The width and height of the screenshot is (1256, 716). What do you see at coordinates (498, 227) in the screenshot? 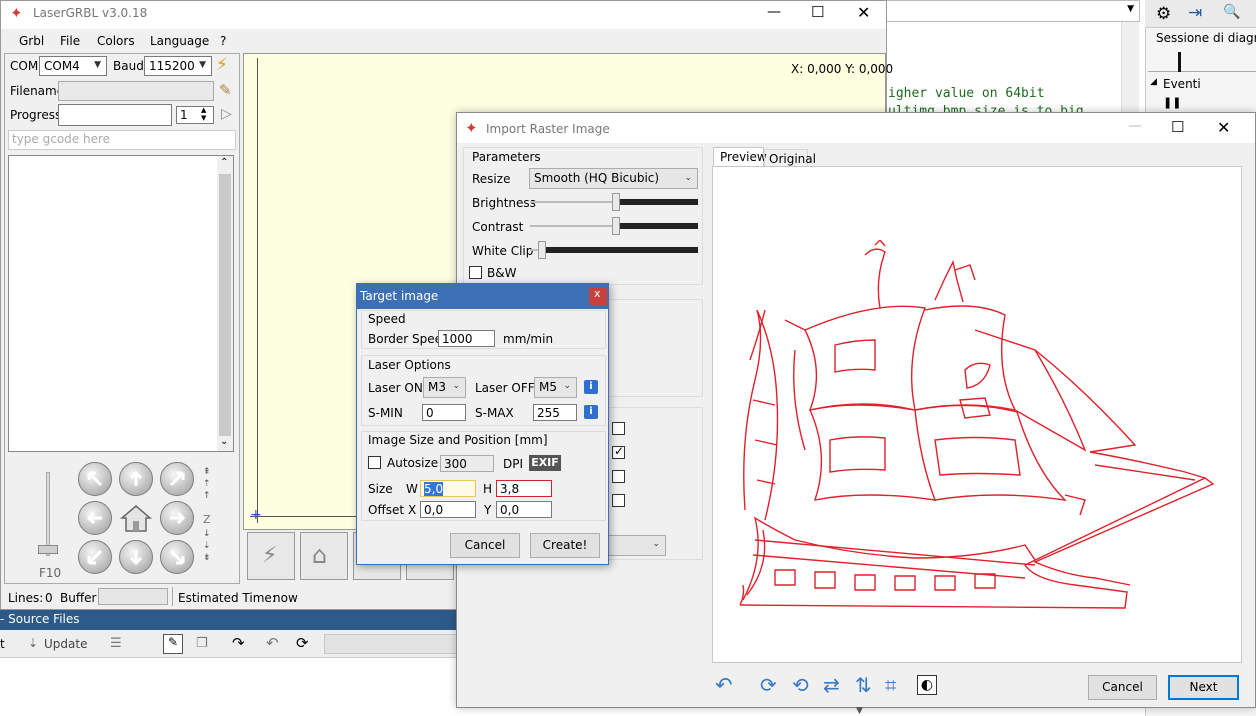
I see `contrast-label: Contrast` at bounding box center [498, 227].